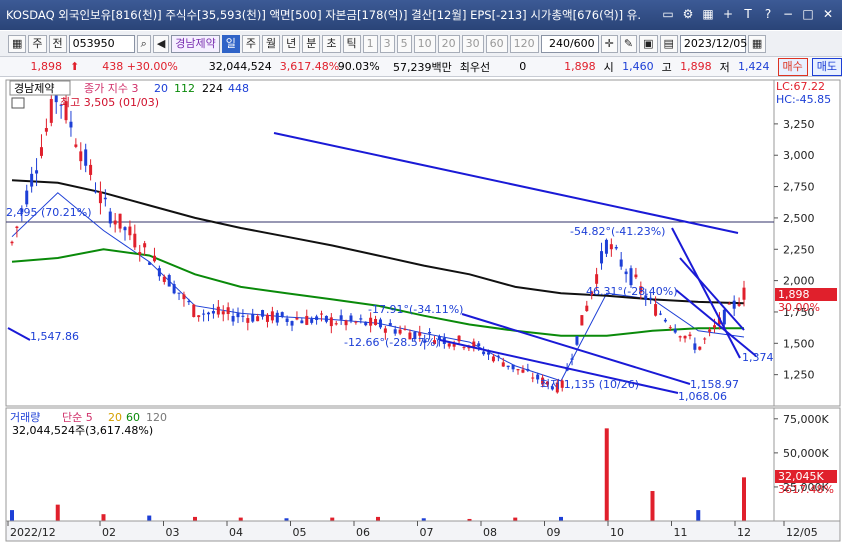 The width and height of the screenshot is (842, 546). Describe the element at coordinates (728, 14) in the screenshot. I see `add-icon: +` at that location.